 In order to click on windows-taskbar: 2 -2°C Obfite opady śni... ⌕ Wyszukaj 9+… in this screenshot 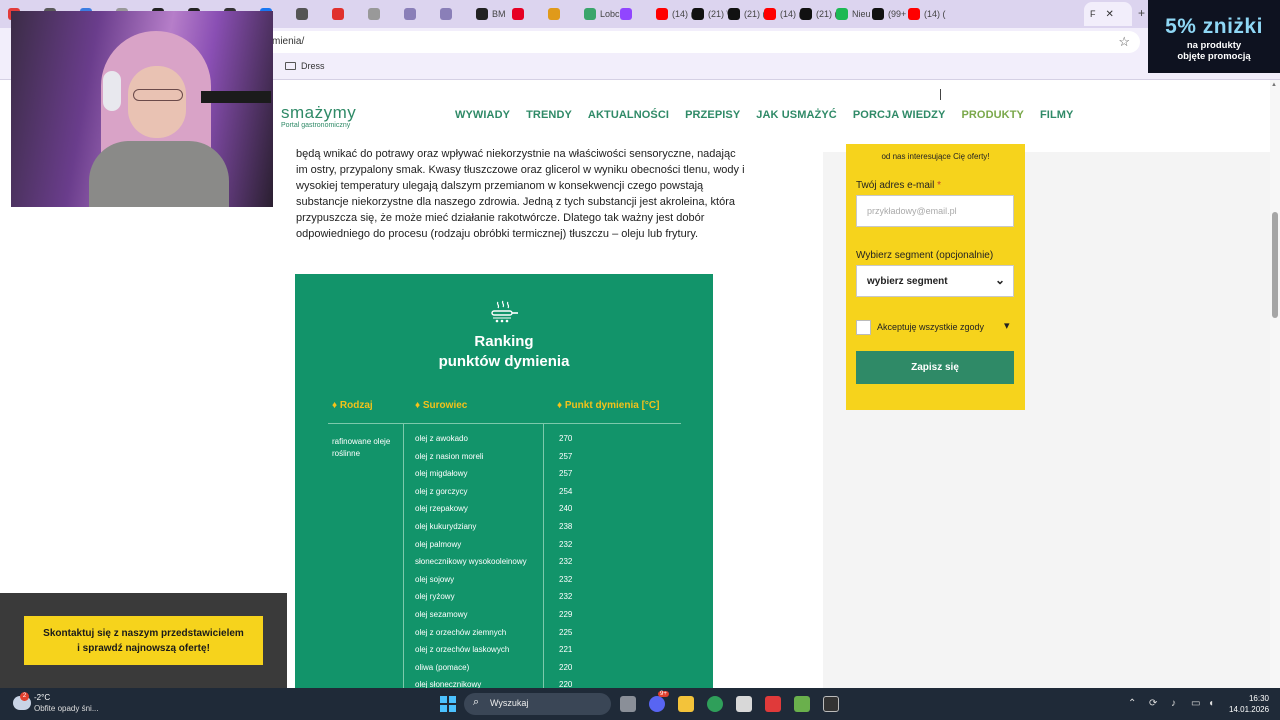, I will do `click(640, 704)`.